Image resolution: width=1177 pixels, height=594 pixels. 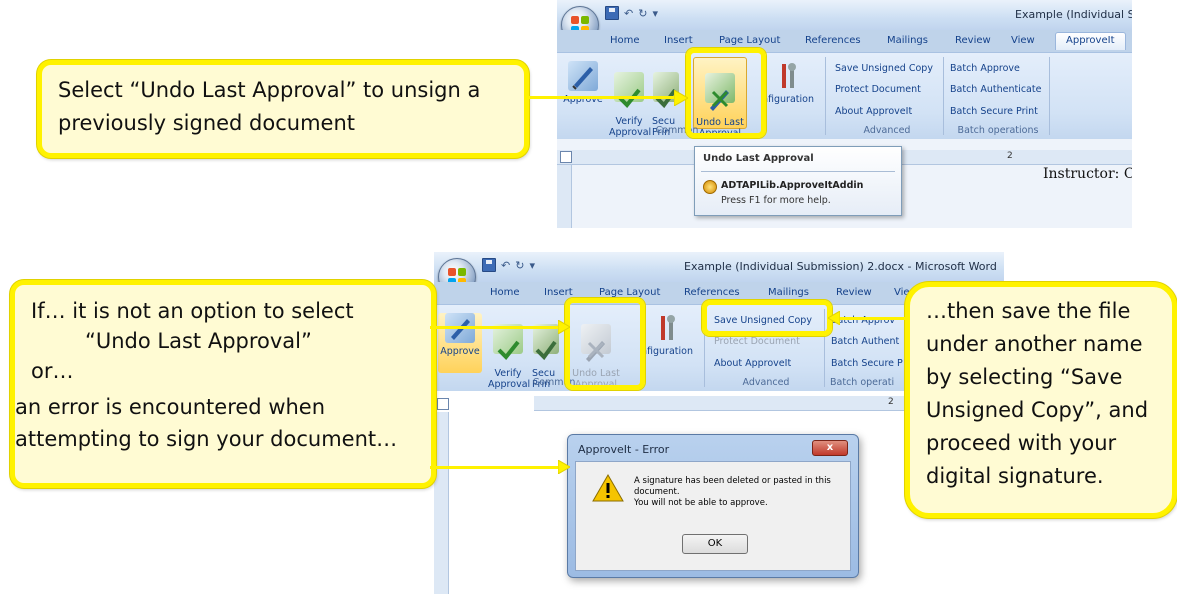 I want to click on ok-button: OK, so click(x=715, y=544).